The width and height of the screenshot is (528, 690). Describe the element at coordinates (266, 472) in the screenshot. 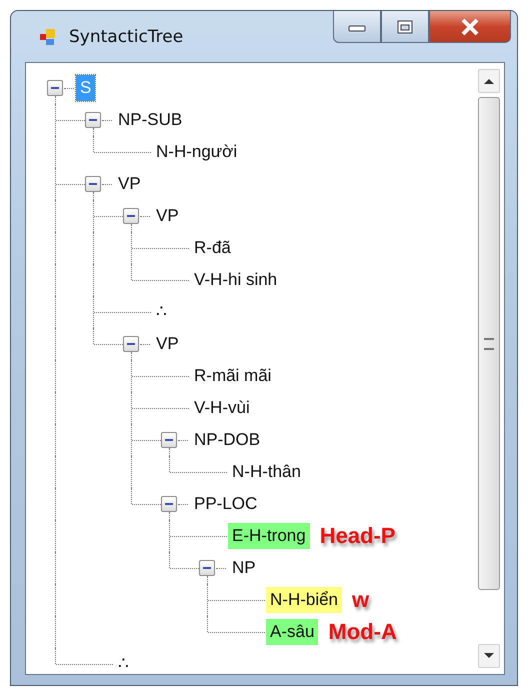

I see `tree-node: N-H-thân` at that location.